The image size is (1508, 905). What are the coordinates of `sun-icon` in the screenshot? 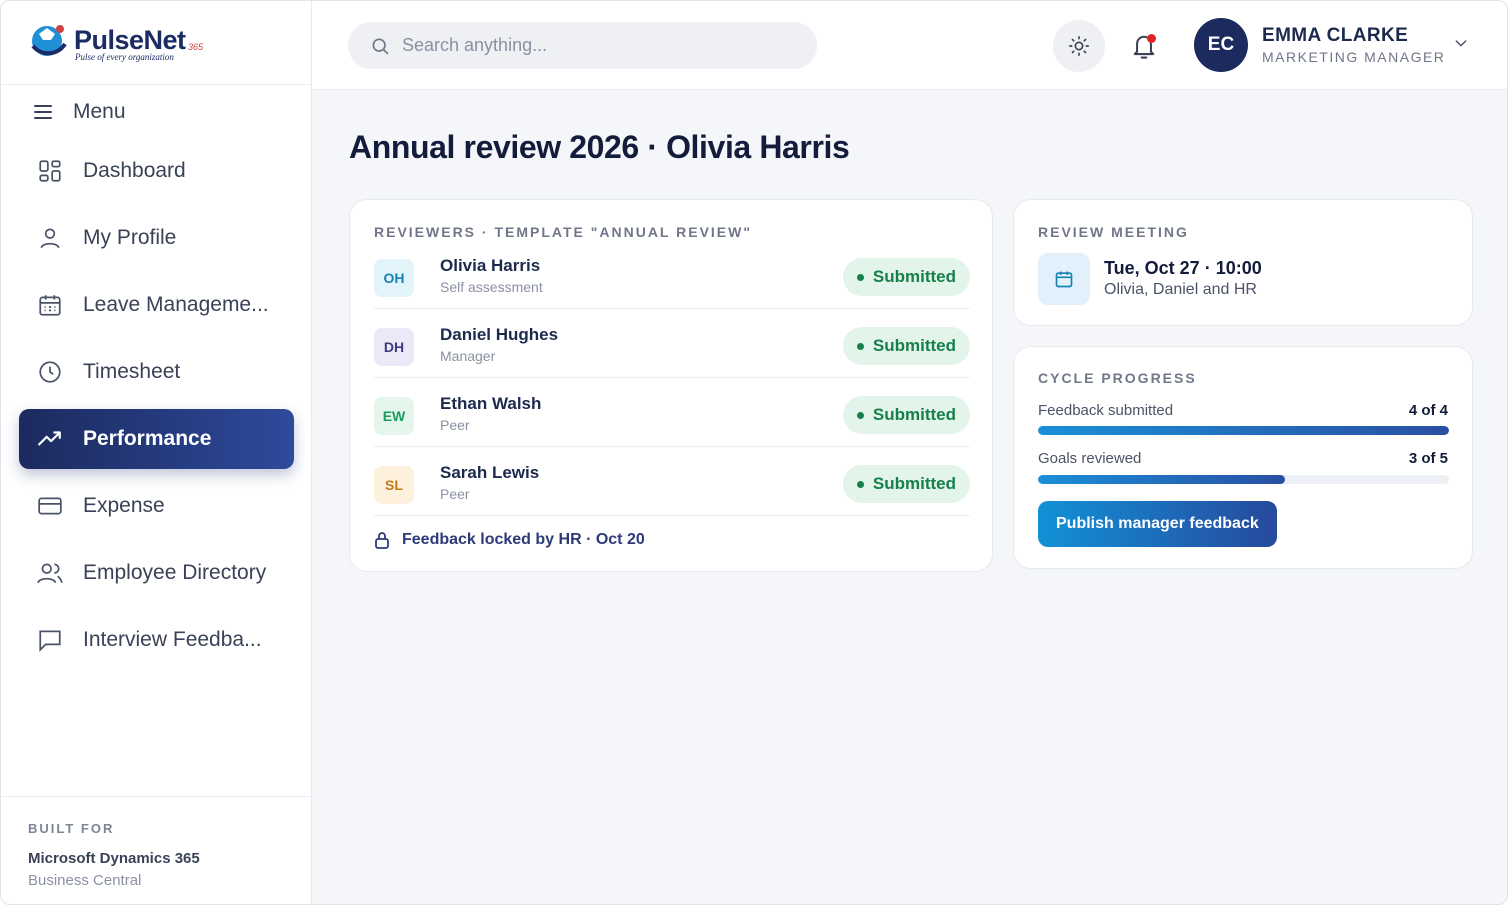 It's located at (1079, 46).